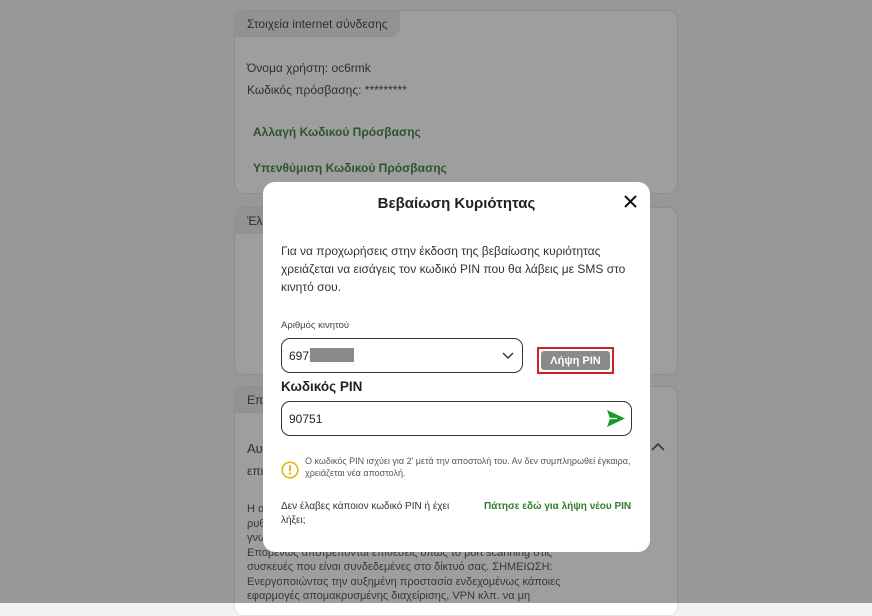  Describe the element at coordinates (508, 355) in the screenshot. I see `chevron-down-icon` at that location.